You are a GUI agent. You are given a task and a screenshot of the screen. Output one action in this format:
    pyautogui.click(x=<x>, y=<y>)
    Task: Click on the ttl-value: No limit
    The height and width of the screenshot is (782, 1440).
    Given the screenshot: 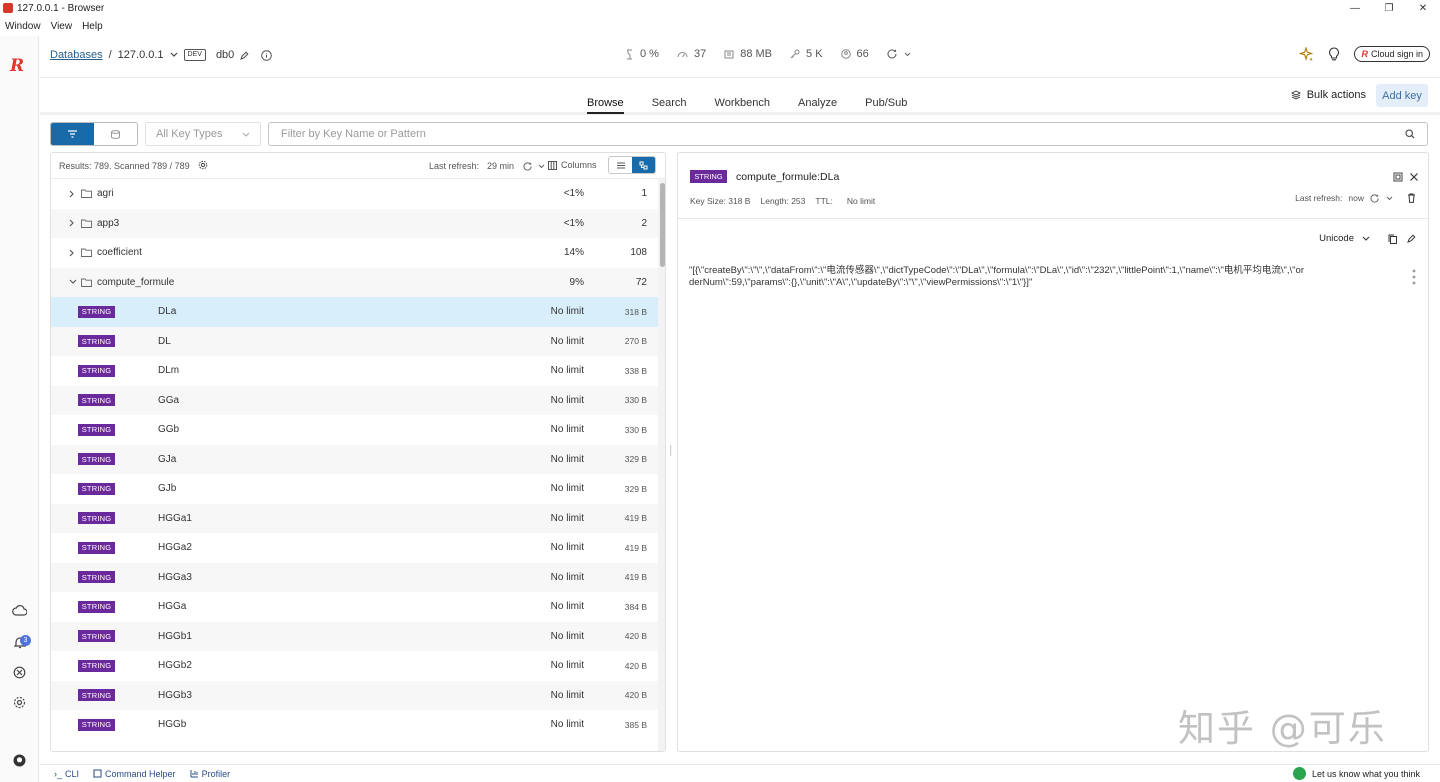 What is the action you would take?
    pyautogui.click(x=861, y=201)
    